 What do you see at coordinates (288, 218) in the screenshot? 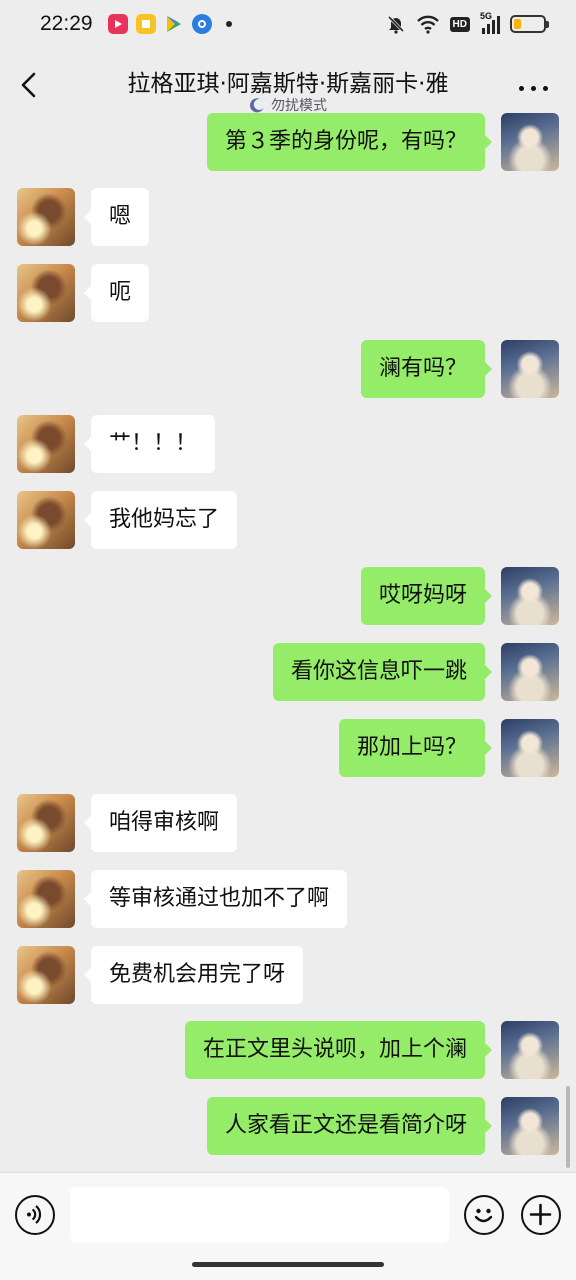
I see `received-message: 嗯` at bounding box center [288, 218].